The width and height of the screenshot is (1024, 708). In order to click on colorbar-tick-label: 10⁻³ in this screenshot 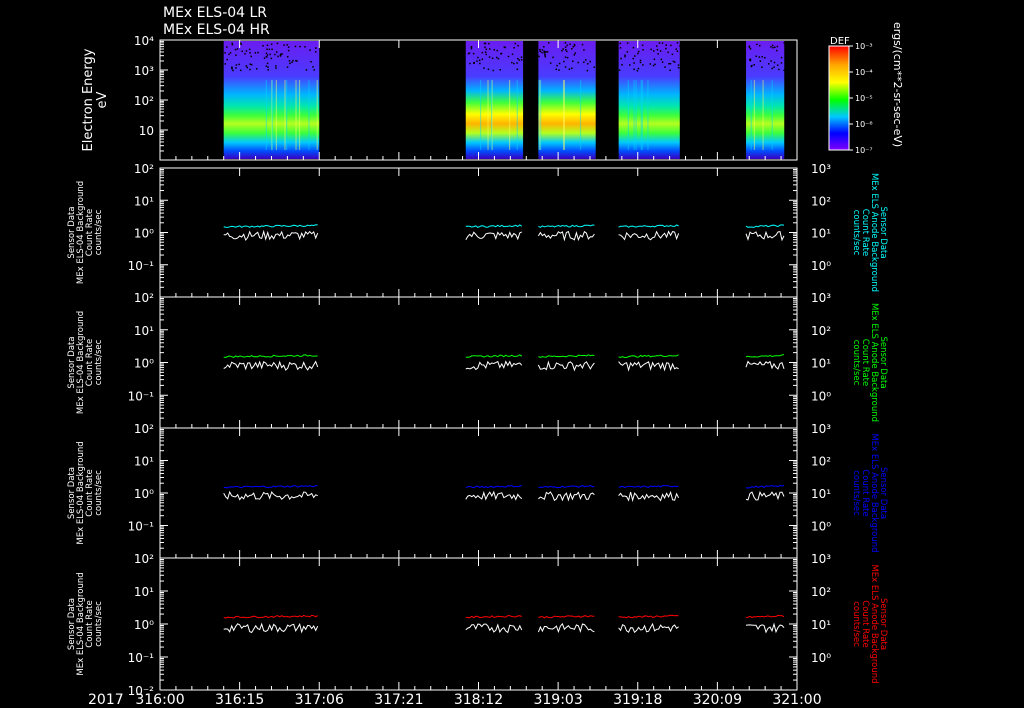, I will do `click(864, 46)`.